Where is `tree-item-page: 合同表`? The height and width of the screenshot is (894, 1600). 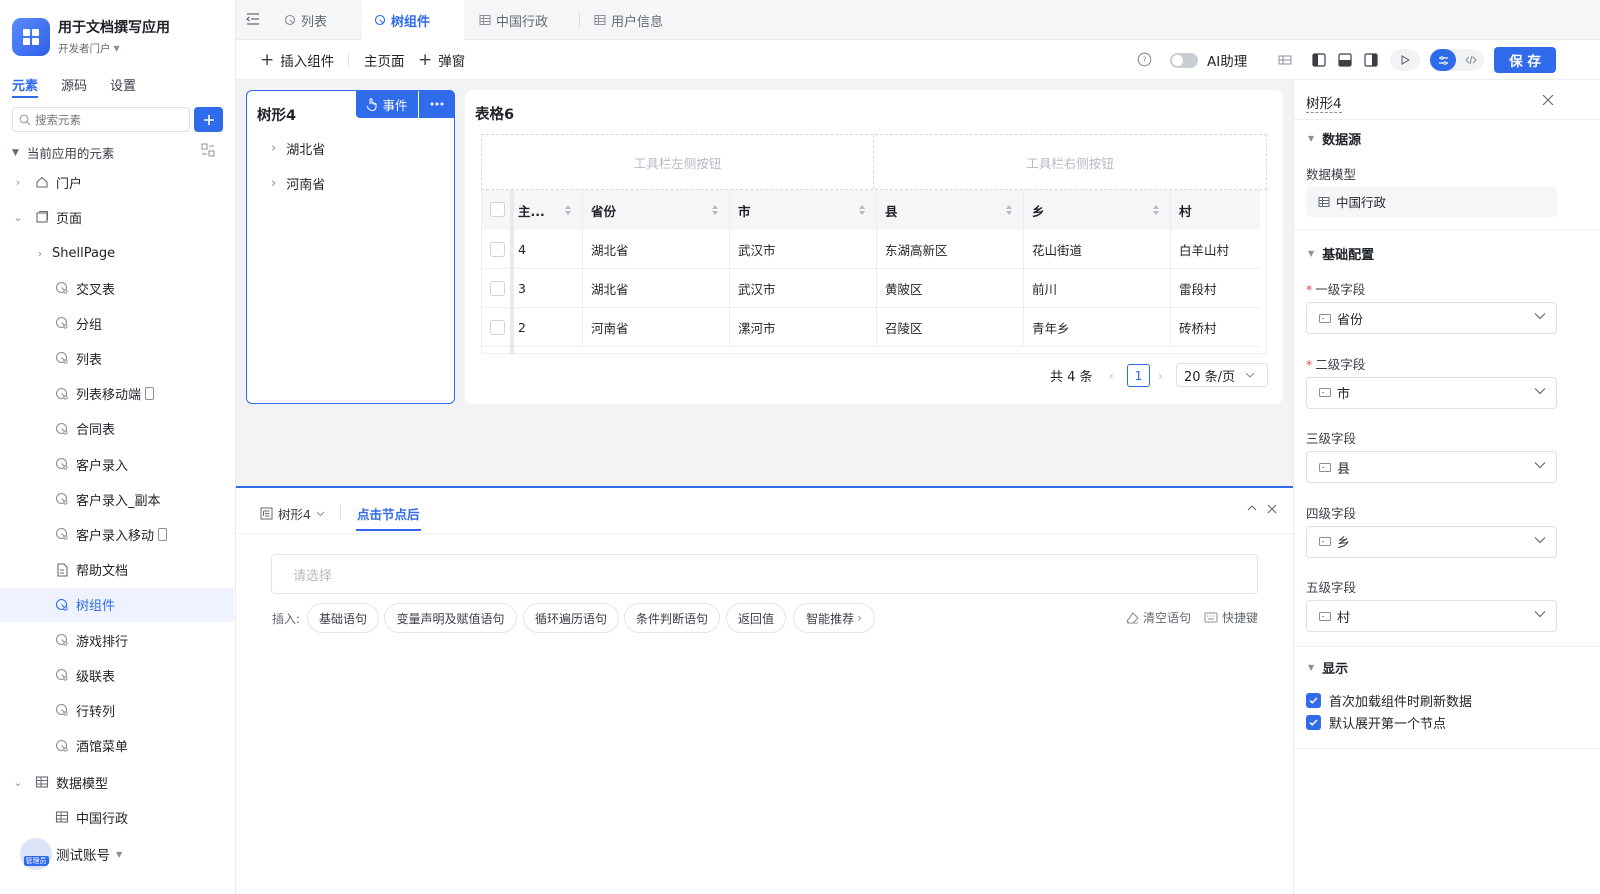
tree-item-page: 合同表 is located at coordinates (117, 429).